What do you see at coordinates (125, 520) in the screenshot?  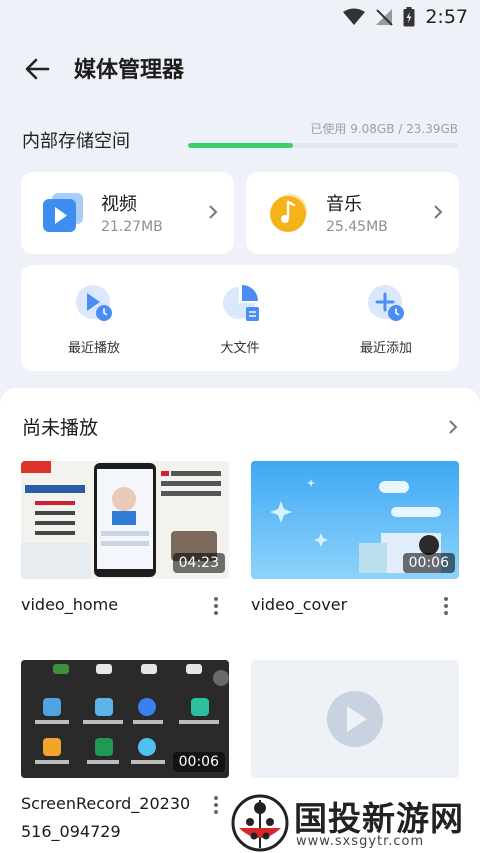 I see `video-thumbnail: 04:23` at bounding box center [125, 520].